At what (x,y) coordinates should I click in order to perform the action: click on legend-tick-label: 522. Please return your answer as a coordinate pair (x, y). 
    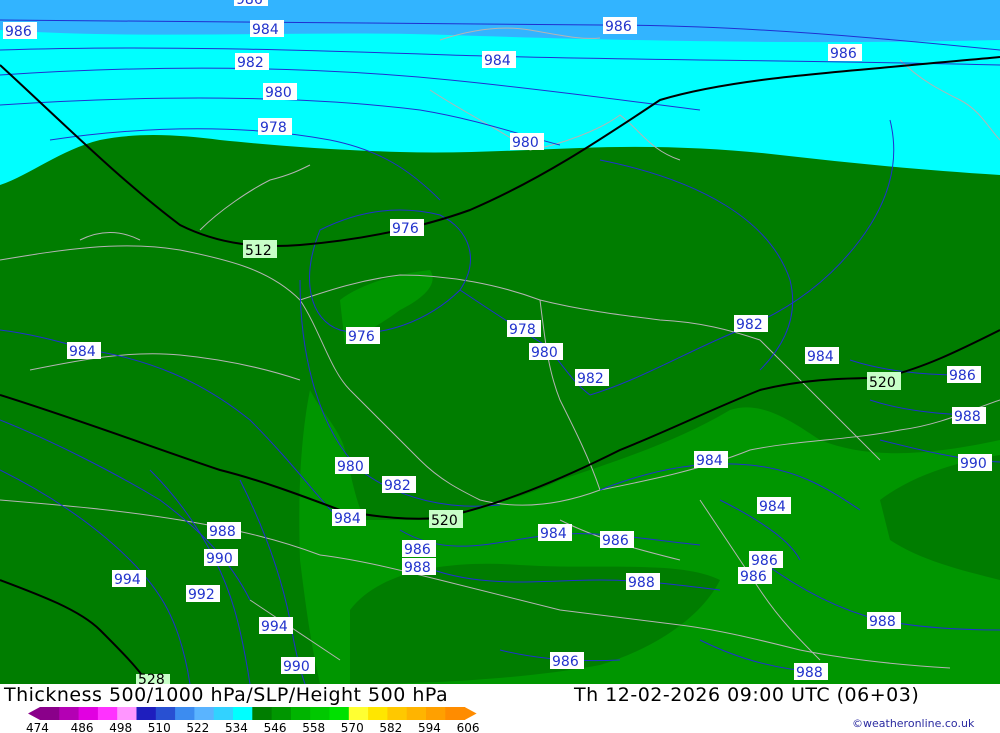
    Looking at the image, I should click on (197, 727).